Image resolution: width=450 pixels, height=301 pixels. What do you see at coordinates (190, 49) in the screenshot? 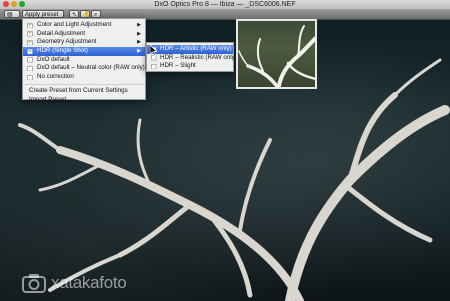
I see `submenu-item-hdr-artistic: HDR – Artistic (RAW only)` at bounding box center [190, 49].